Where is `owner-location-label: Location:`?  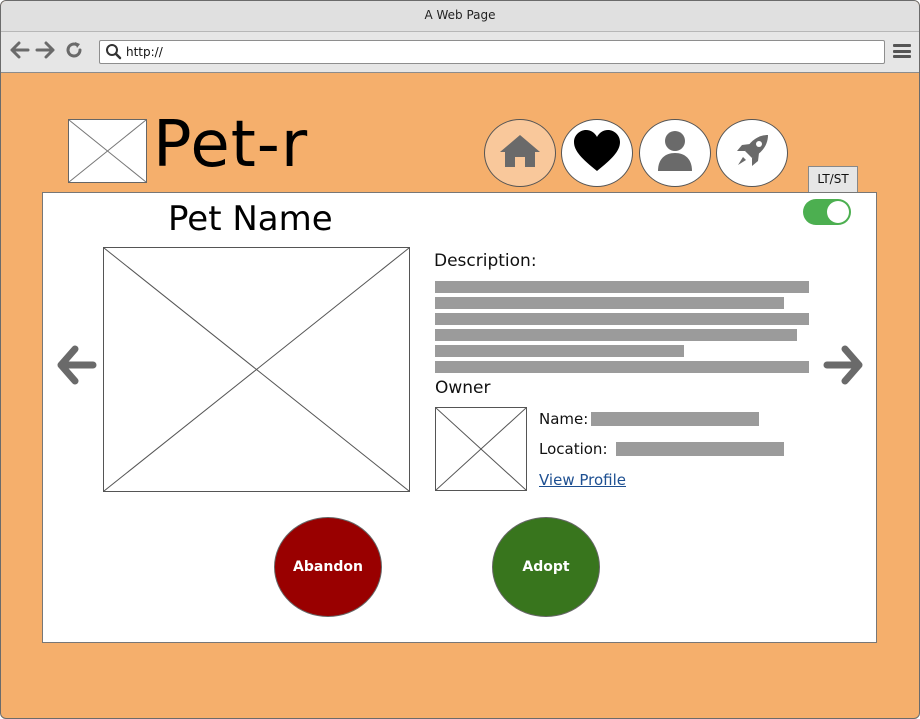 owner-location-label: Location: is located at coordinates (573, 449).